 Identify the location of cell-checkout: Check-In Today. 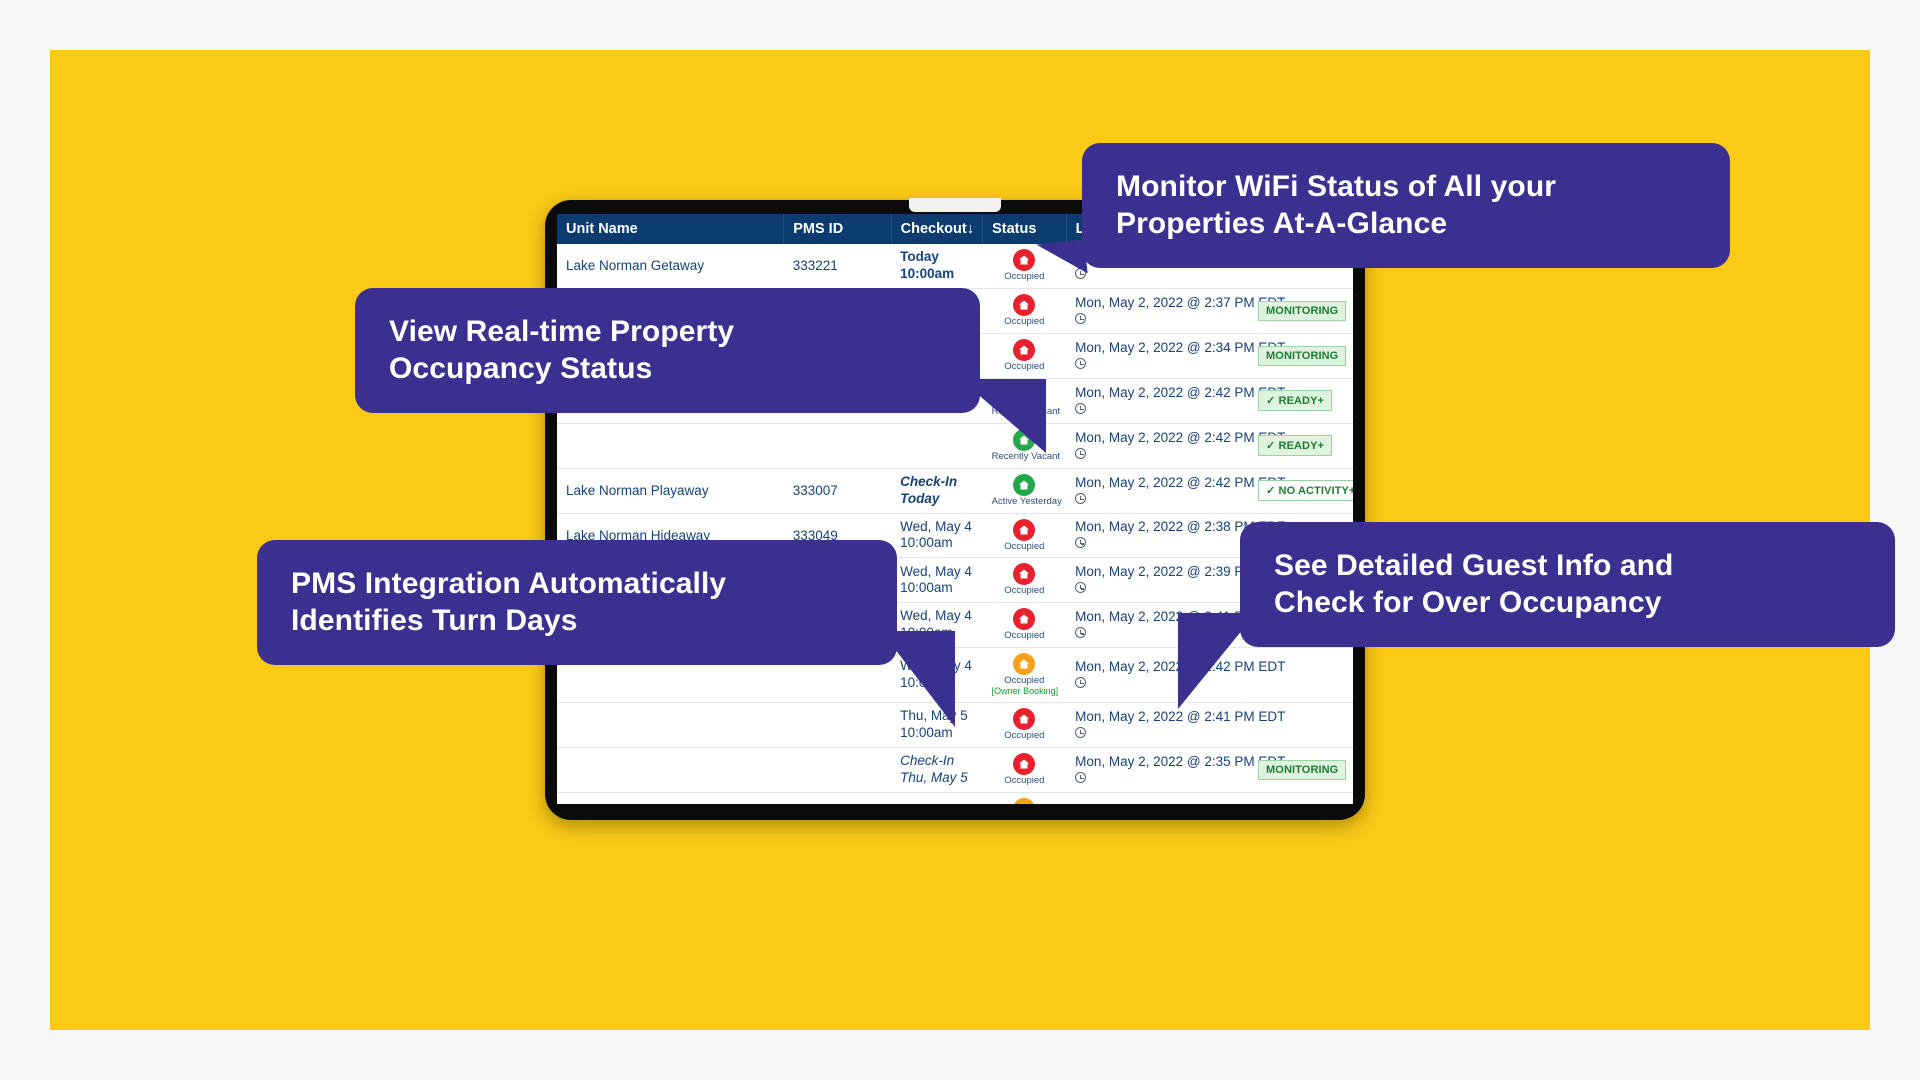
(937, 491).